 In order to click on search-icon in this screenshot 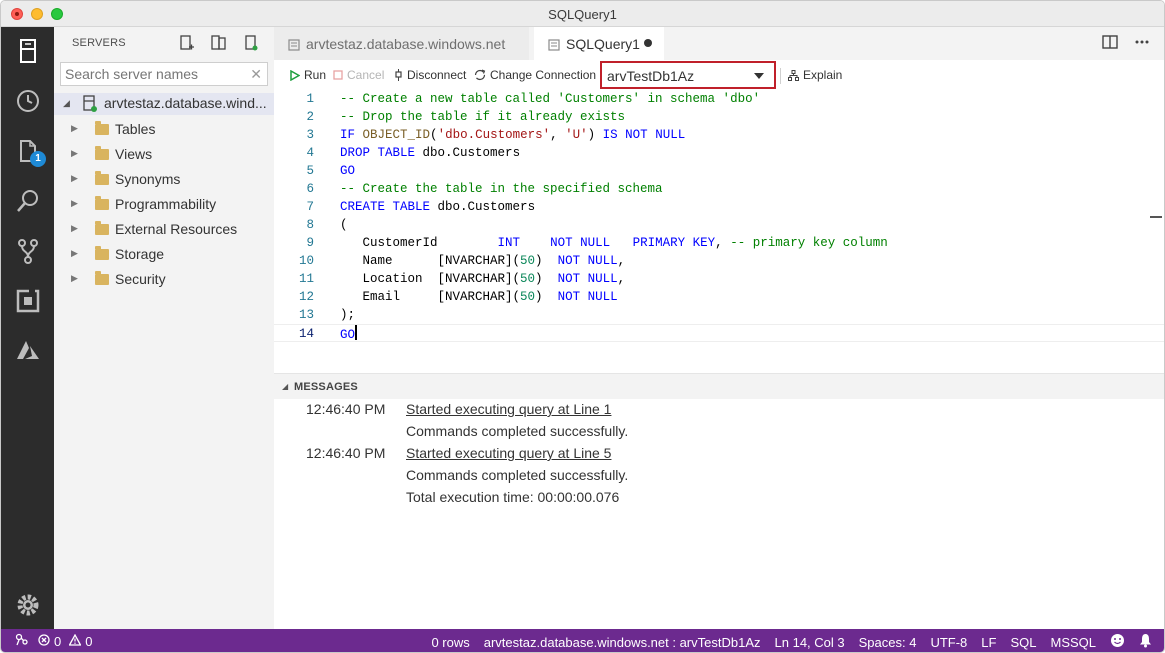, I will do `click(28, 201)`.